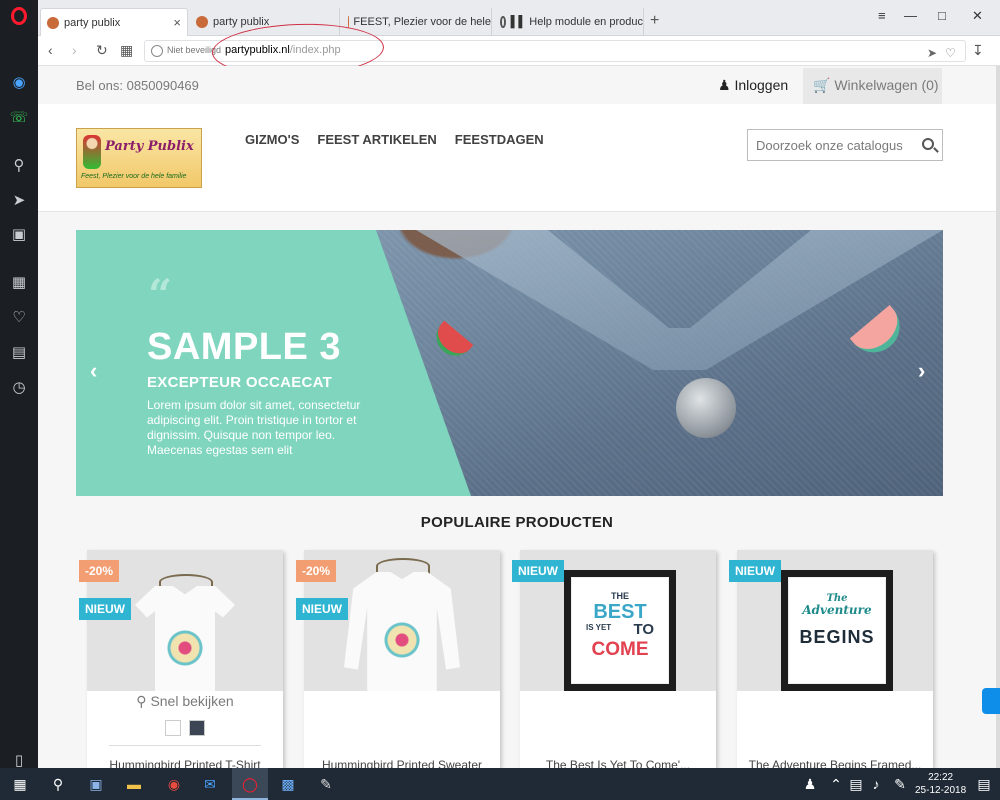  What do you see at coordinates (202, 22) in the screenshot?
I see `clown-favicon-icon` at bounding box center [202, 22].